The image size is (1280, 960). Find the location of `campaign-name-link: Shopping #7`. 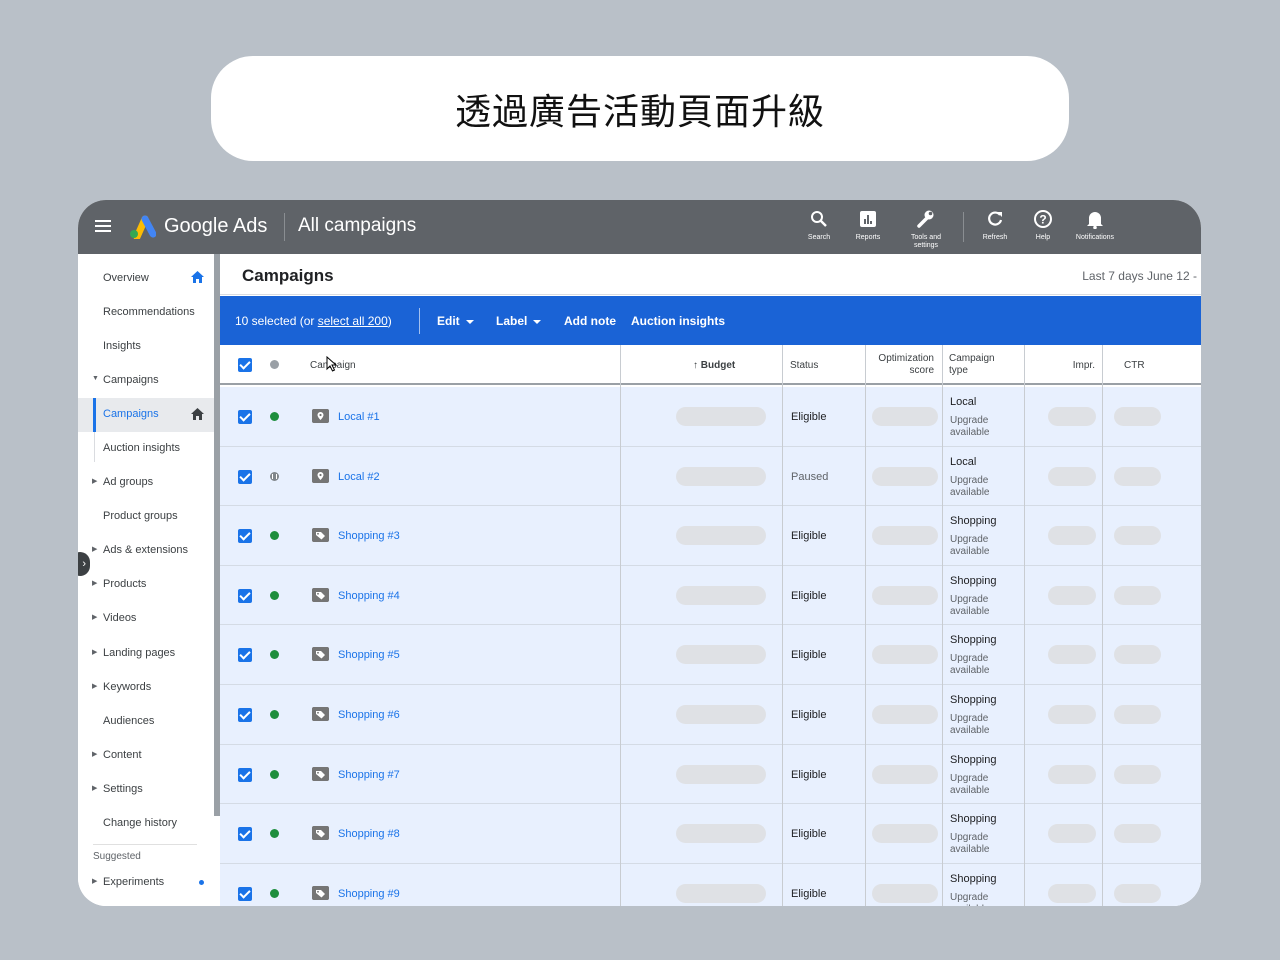

campaign-name-link: Shopping #7 is located at coordinates (369, 775).